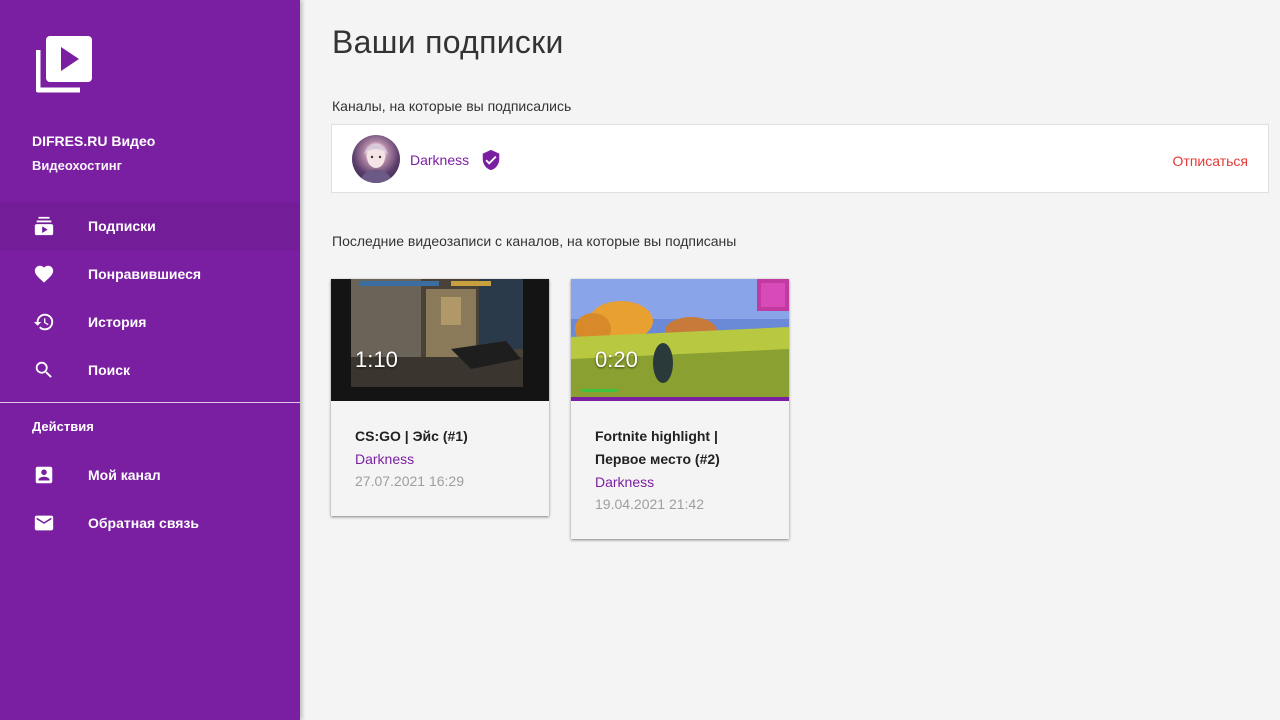 The width and height of the screenshot is (1280, 720). I want to click on sidebar-item-my-channel: Мой канал, so click(150, 475).